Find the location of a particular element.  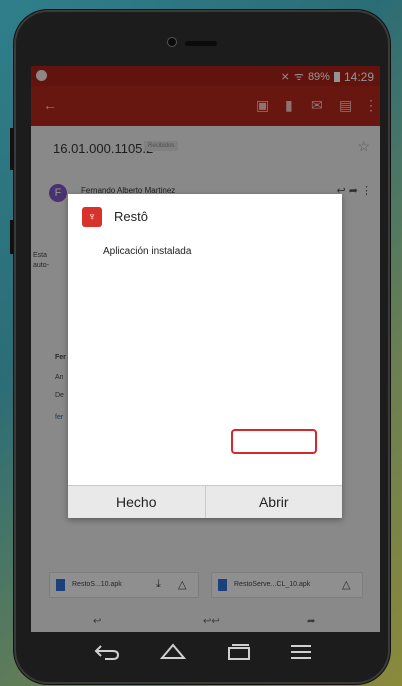

power-button is located at coordinates (12, 237).